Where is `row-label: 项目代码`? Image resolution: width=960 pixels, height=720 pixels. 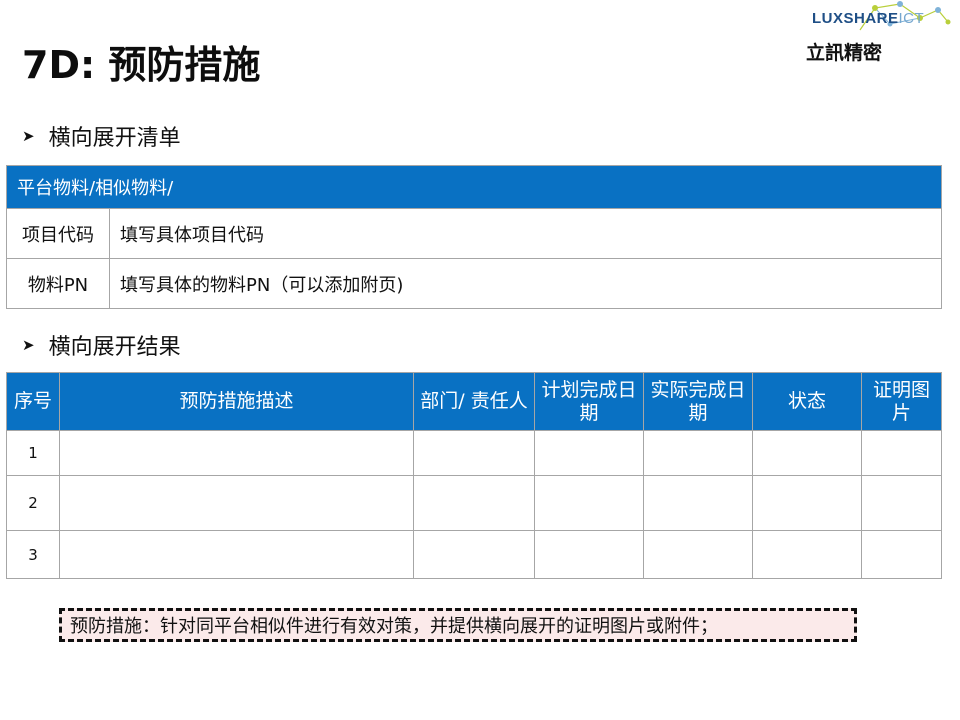 row-label: 项目代码 is located at coordinates (58, 233).